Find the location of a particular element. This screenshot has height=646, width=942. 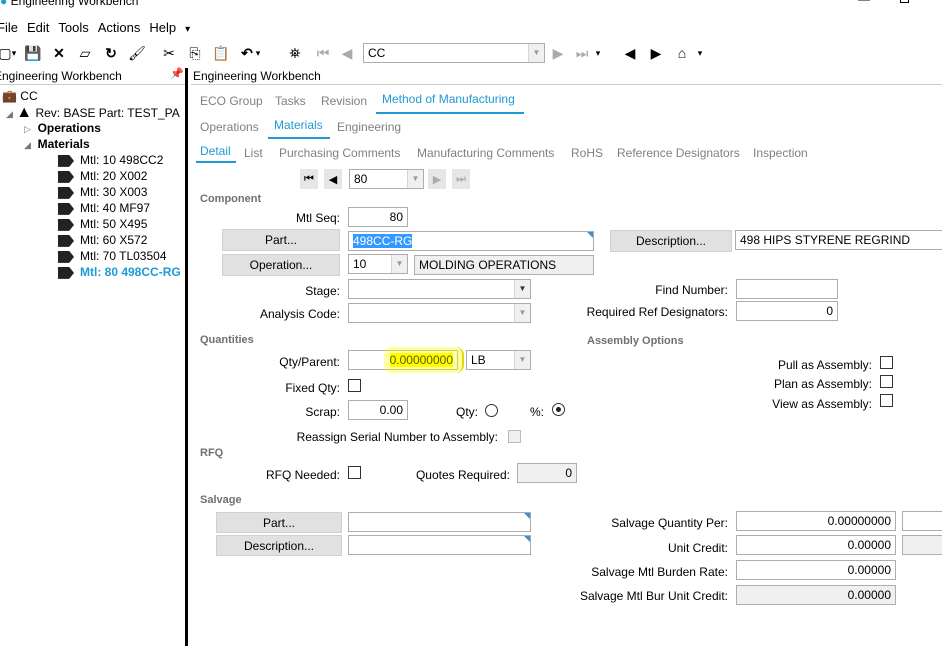

unit-credit-field: 0.00000 is located at coordinates (816, 545).